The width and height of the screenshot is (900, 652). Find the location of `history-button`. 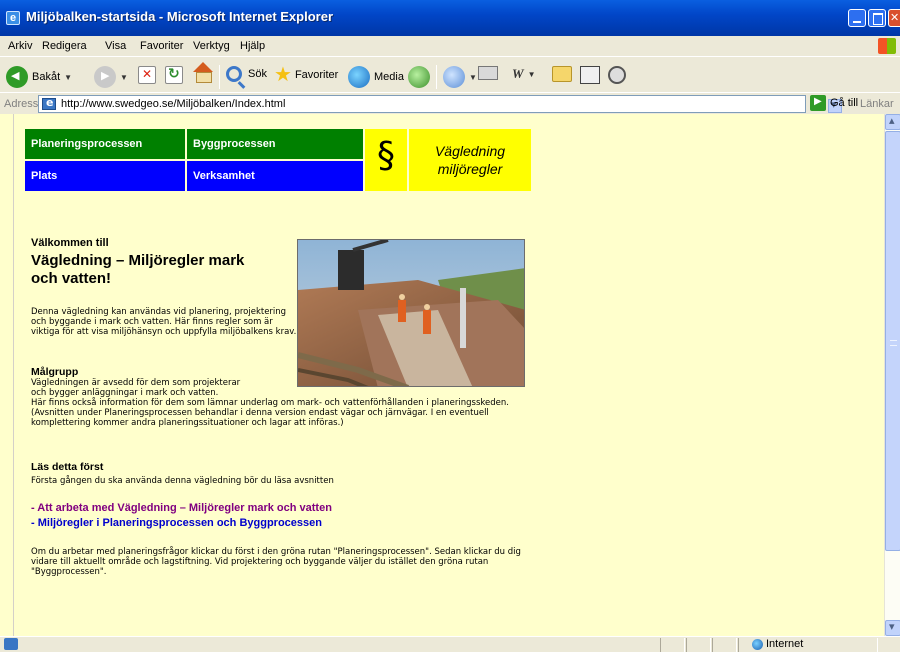

history-button is located at coordinates (419, 77).